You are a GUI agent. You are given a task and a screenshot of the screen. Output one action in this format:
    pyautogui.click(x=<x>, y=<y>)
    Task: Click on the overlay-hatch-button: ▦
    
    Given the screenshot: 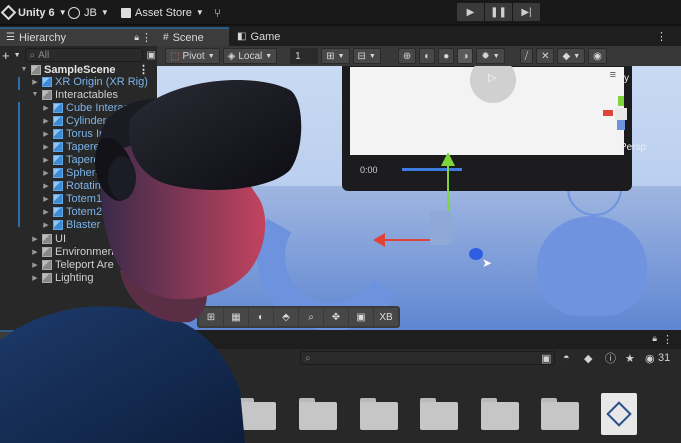 What is the action you would take?
    pyautogui.click(x=236, y=317)
    